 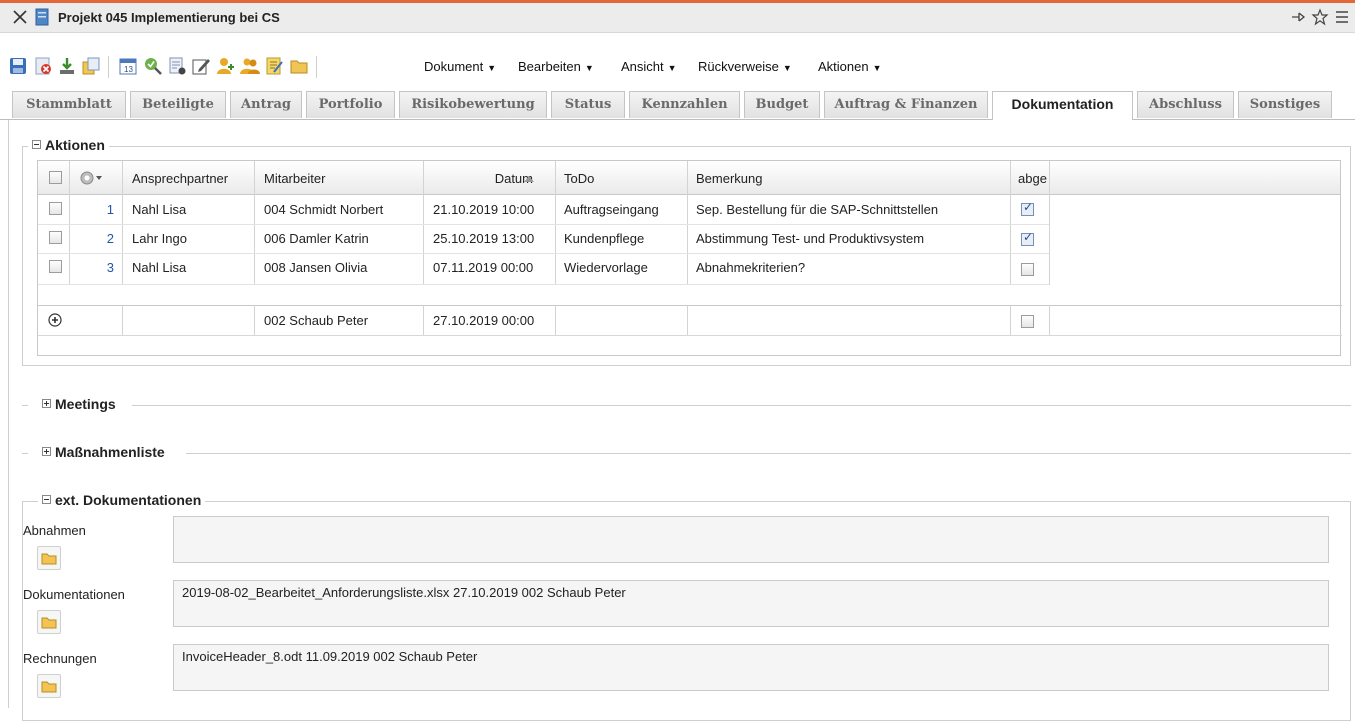 What do you see at coordinates (677, 18) in the screenshot?
I see `window-titlebar: Projekt 045 Implementierung bei CS` at bounding box center [677, 18].